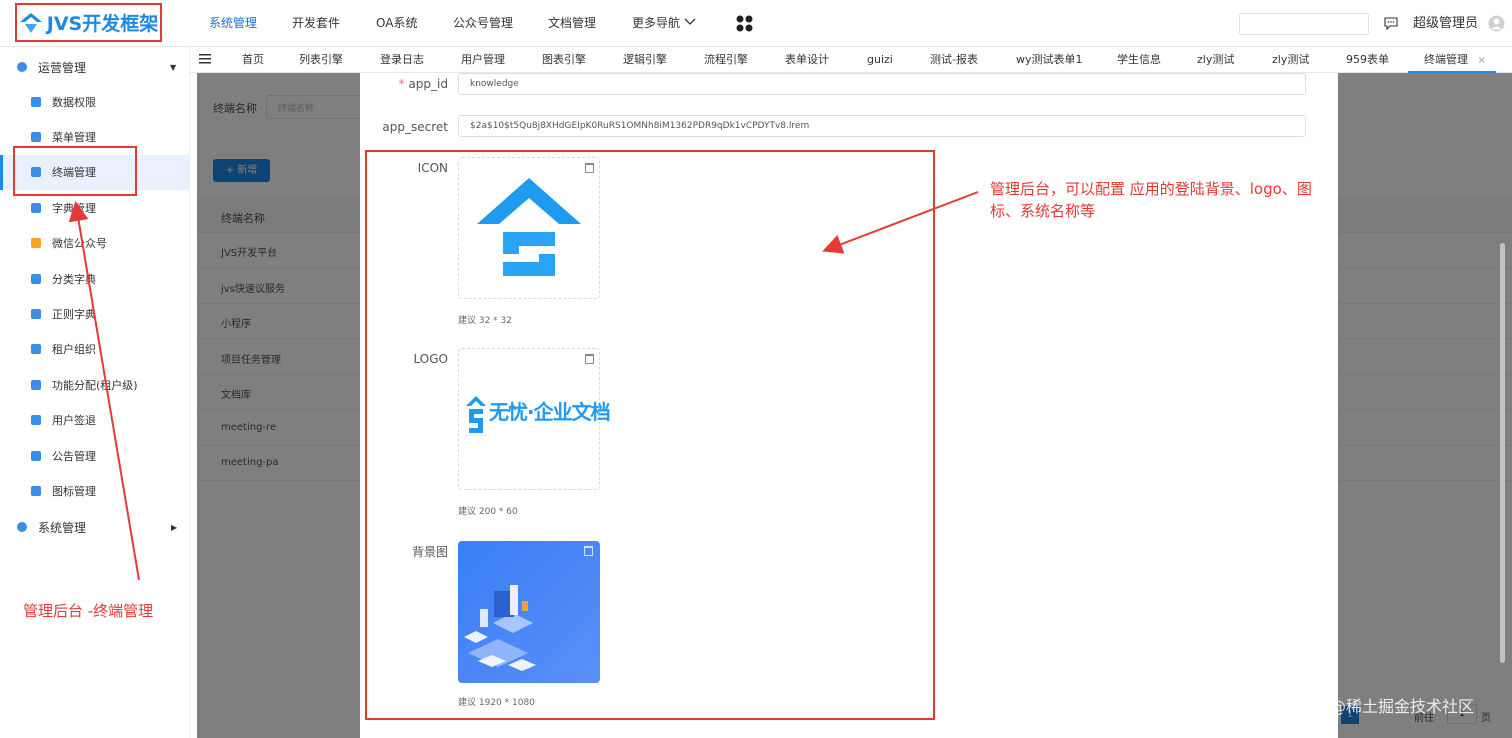  I want to click on message-icon, so click(1391, 23).